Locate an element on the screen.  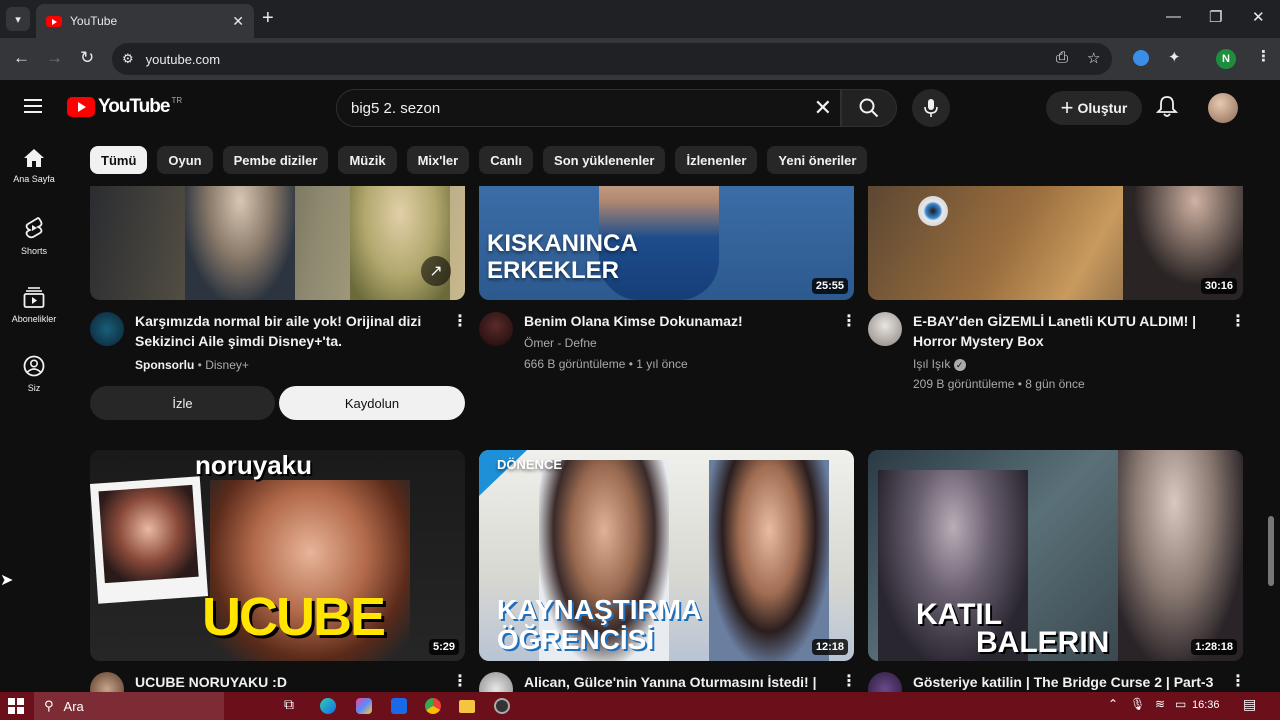
create-button: + Oluştur is located at coordinates (1094, 108).